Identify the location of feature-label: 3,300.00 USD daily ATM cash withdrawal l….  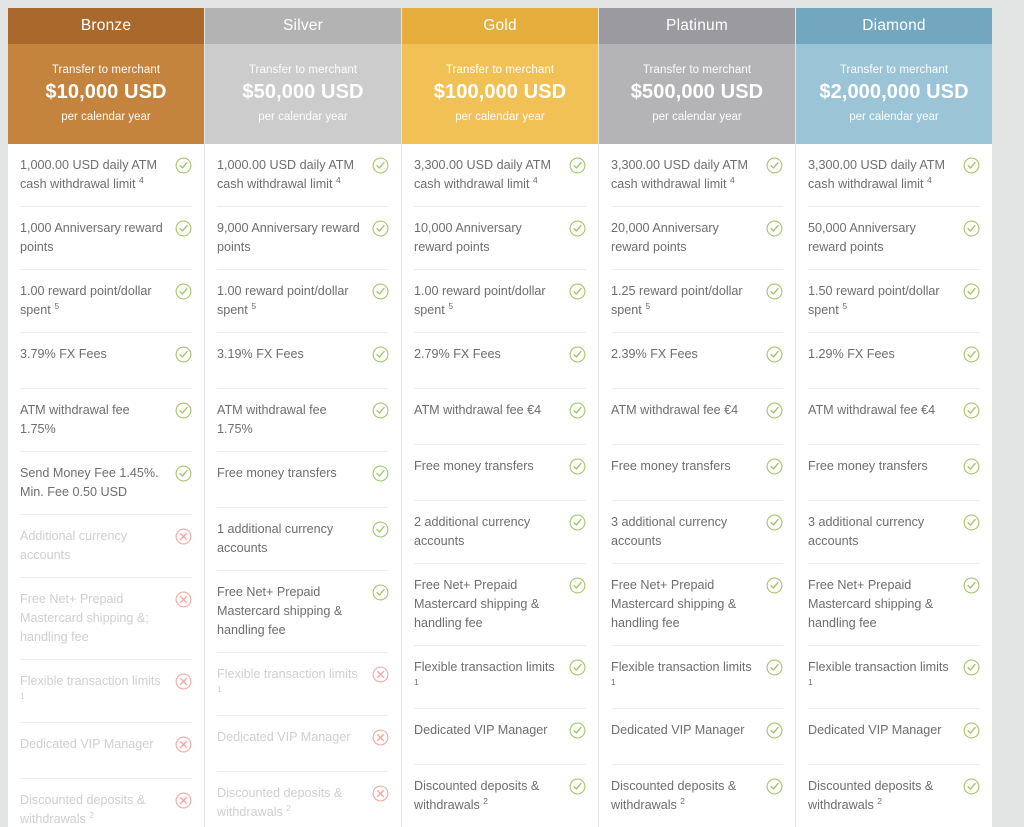
(679, 174).